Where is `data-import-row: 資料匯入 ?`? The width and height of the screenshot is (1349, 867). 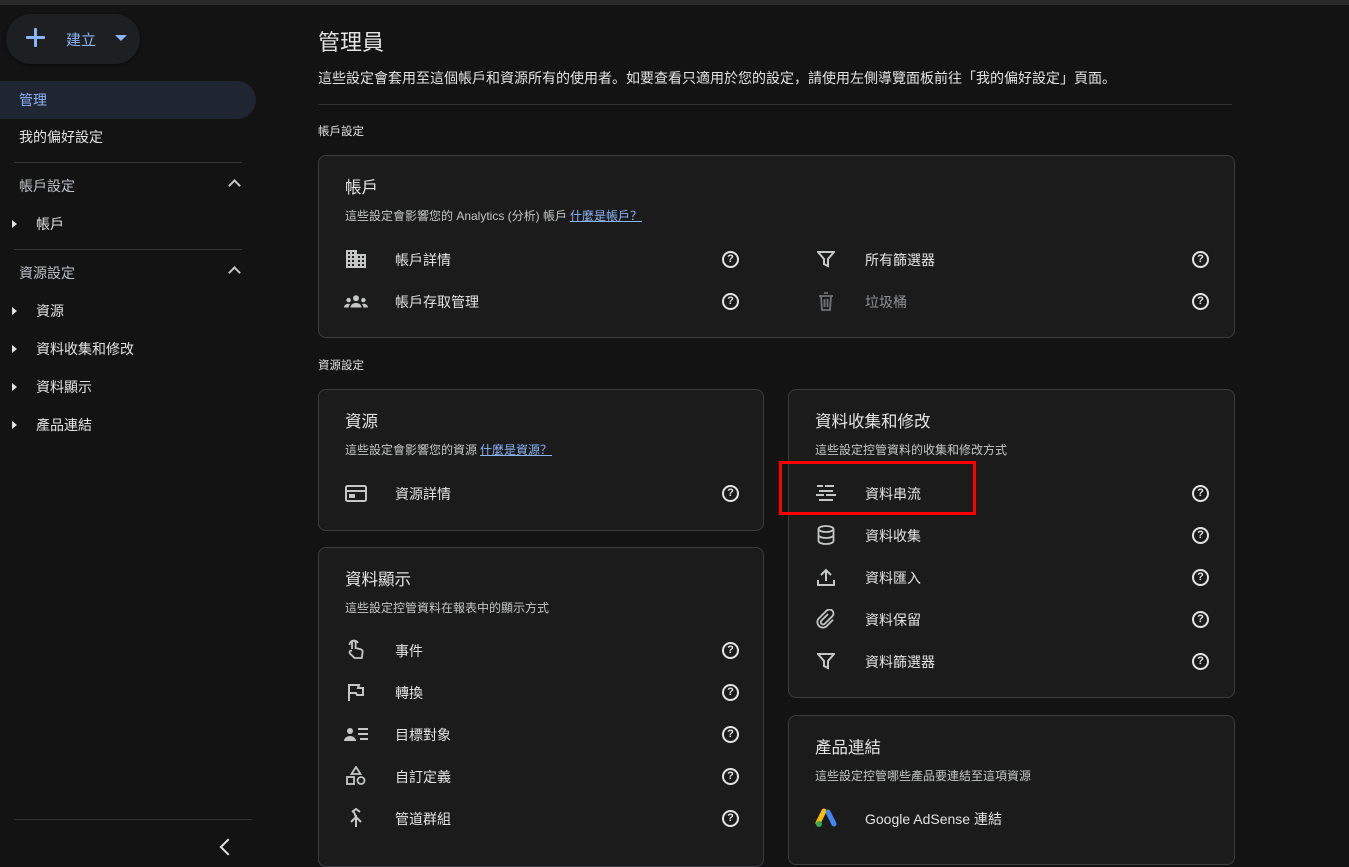
data-import-row: 資料匯入 ? is located at coordinates (1009, 577).